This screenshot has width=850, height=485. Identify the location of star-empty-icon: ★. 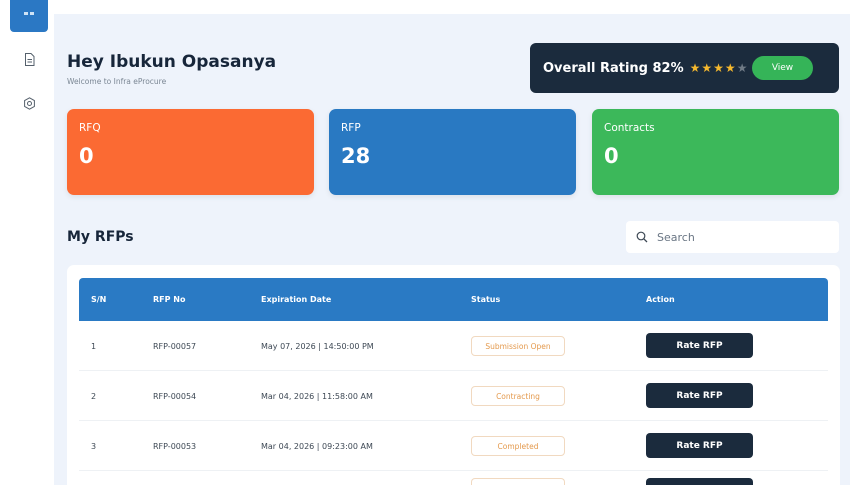
(742, 68).